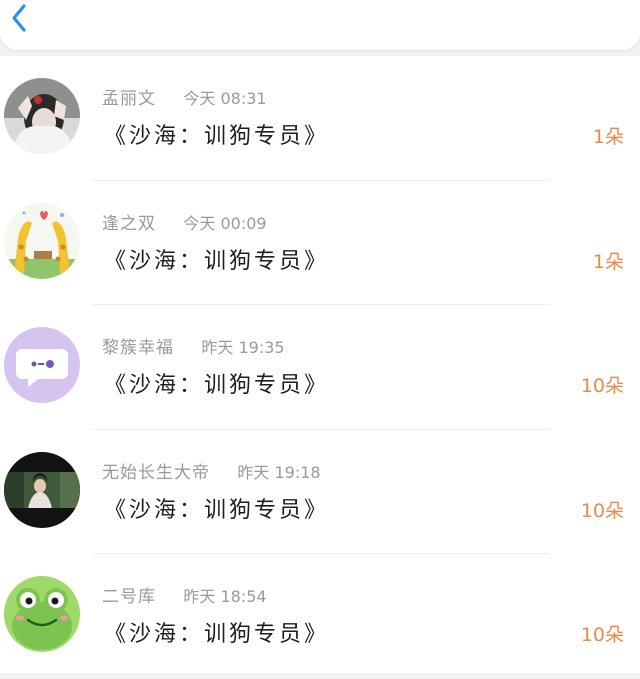 Image resolution: width=640 pixels, height=679 pixels. Describe the element at coordinates (225, 98) in the screenshot. I see `timestamp: 今天 08:31` at that location.